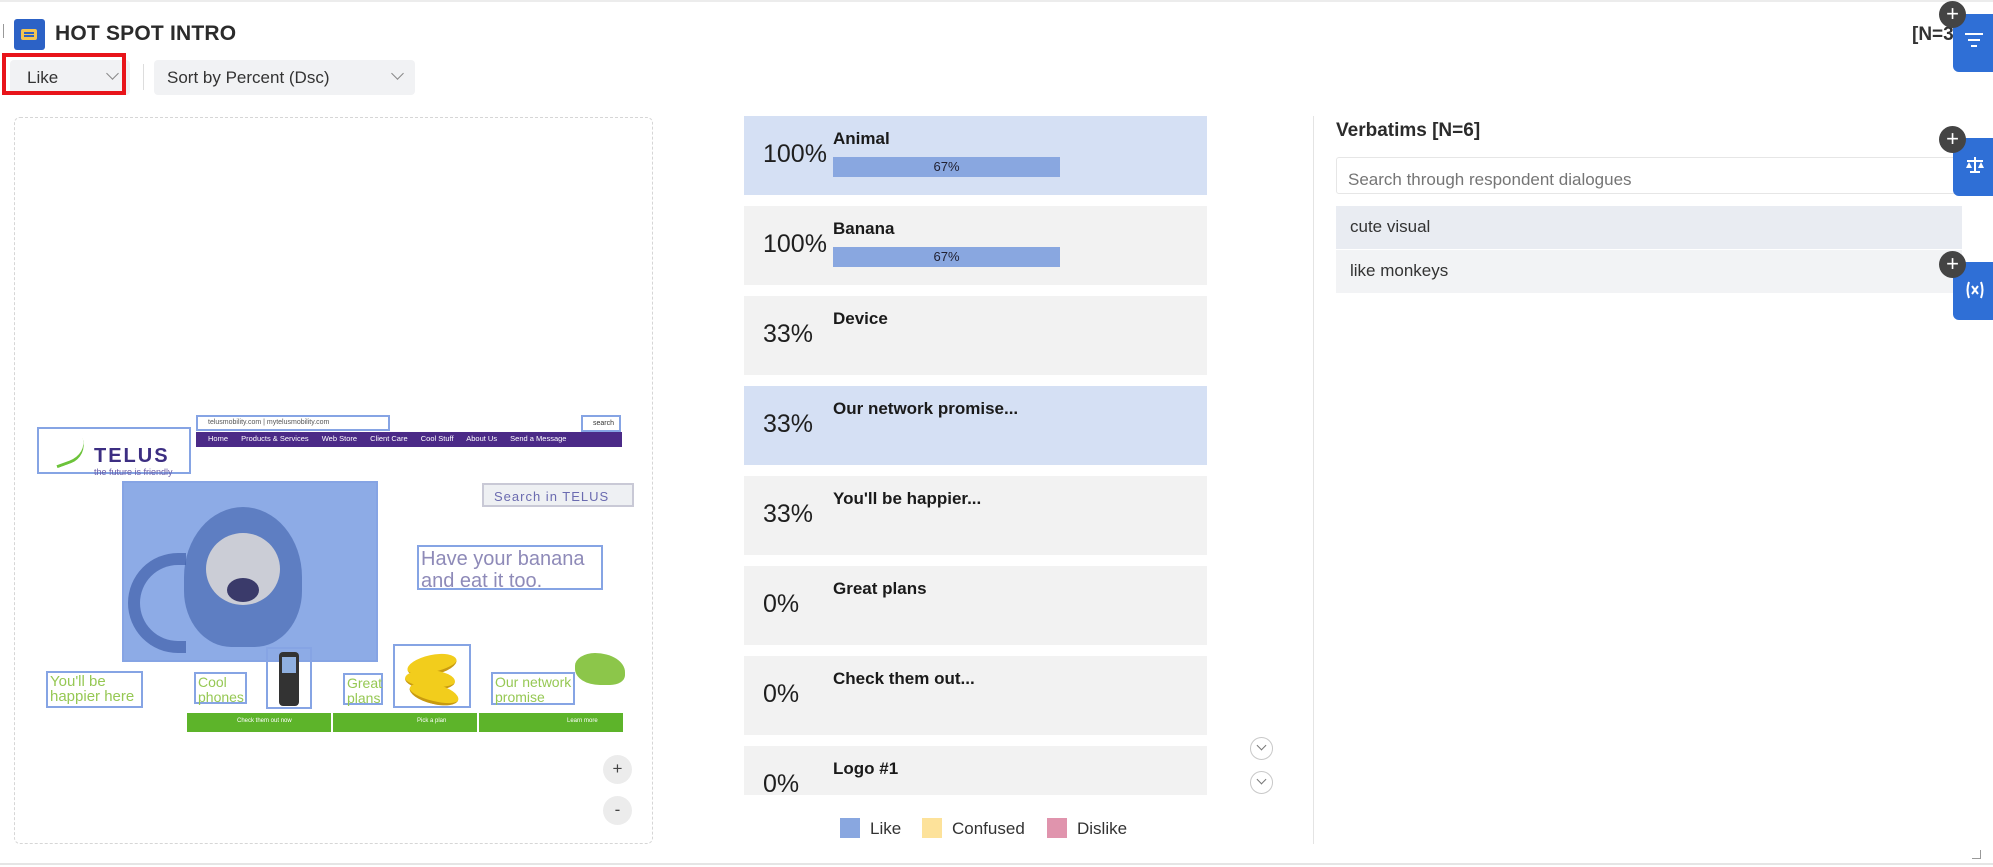 This screenshot has height=867, width=1993. What do you see at coordinates (1261, 748) in the screenshot?
I see `scroll-down-icon` at bounding box center [1261, 748].